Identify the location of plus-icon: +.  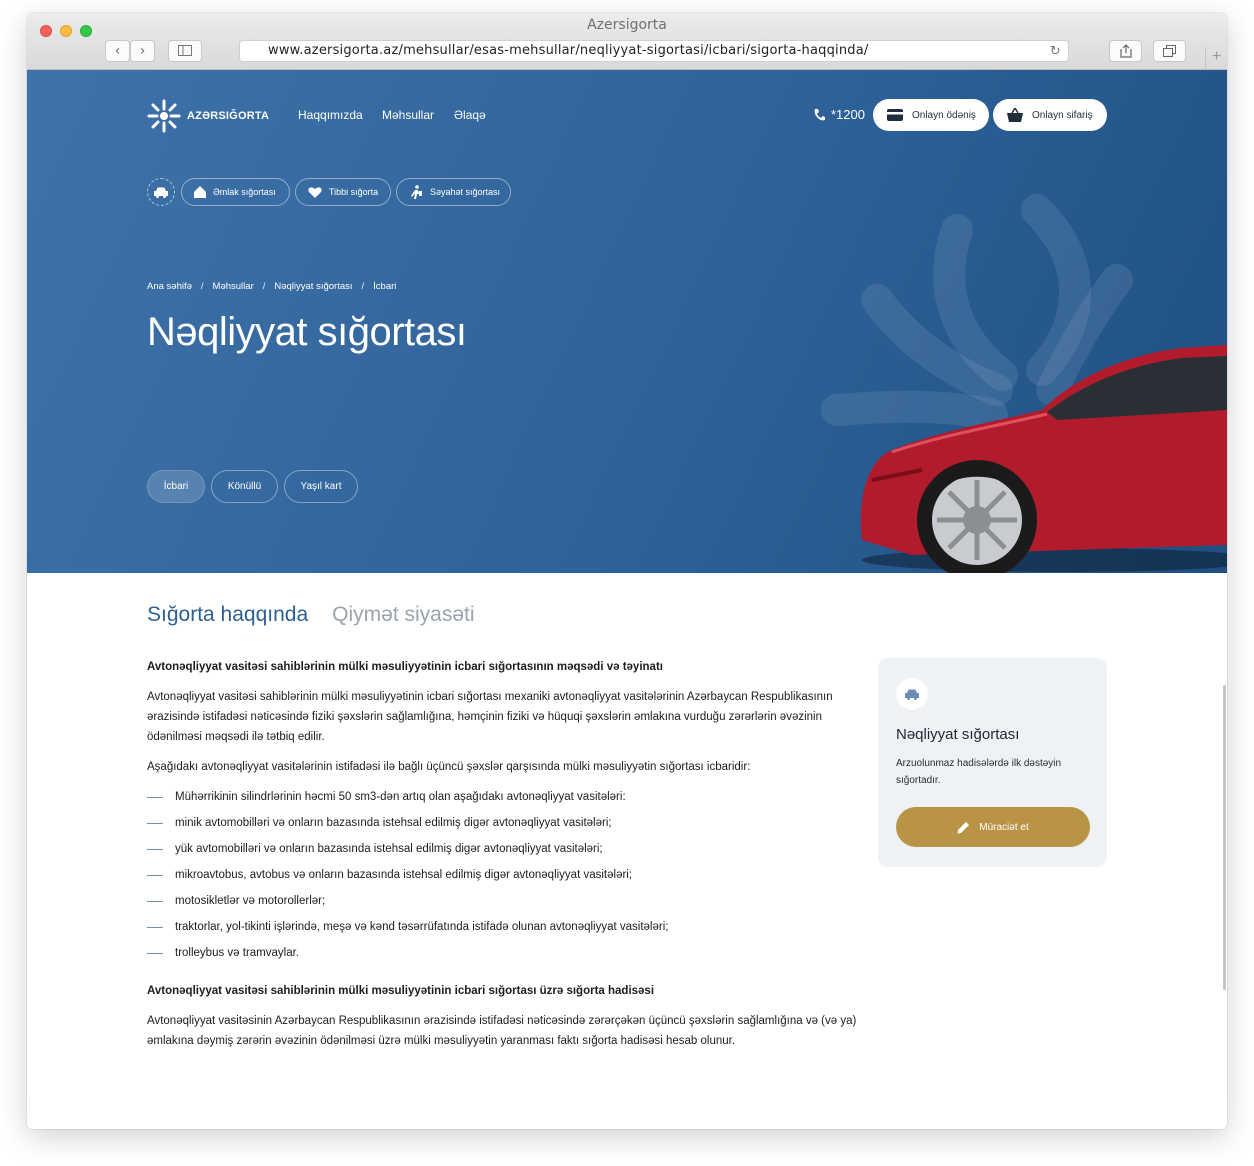
(1216, 56).